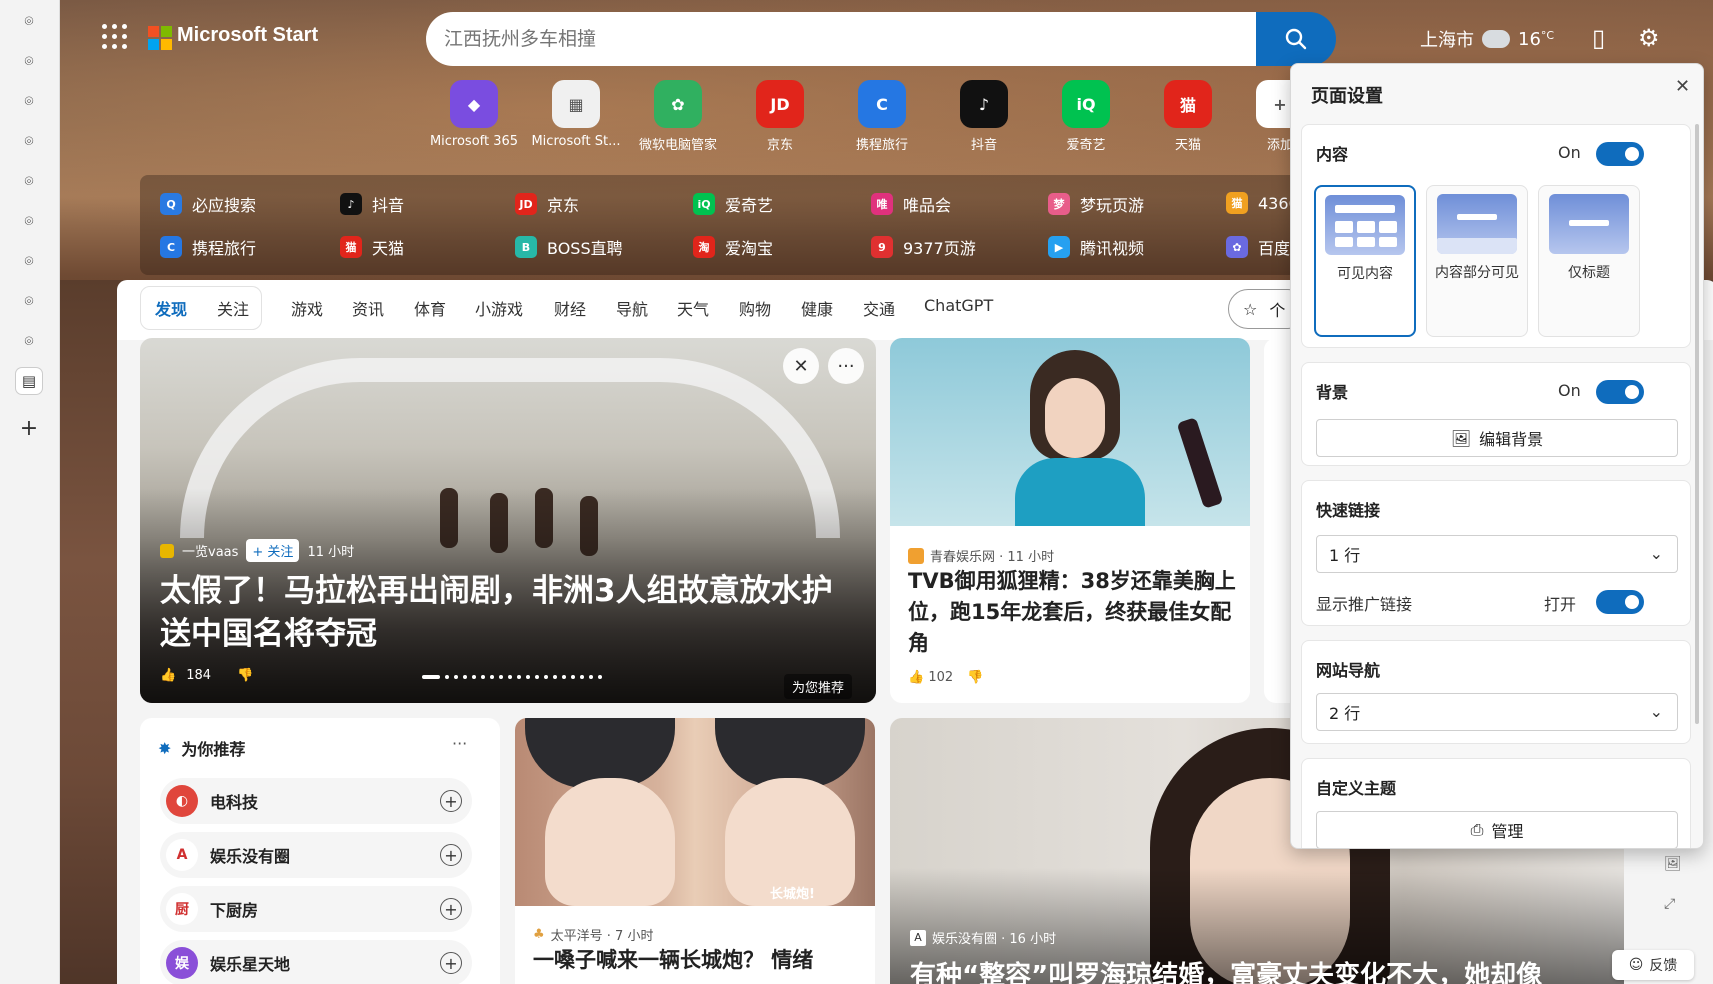  Describe the element at coordinates (678, 116) in the screenshot. I see `app-tile: ✿ 微软电脑管家` at that location.